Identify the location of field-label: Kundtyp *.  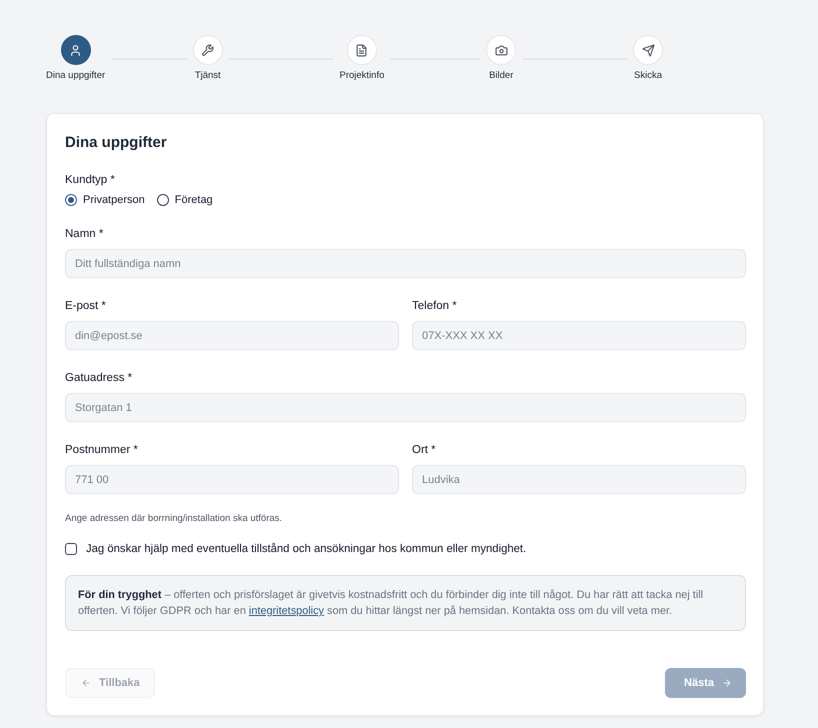
(90, 180).